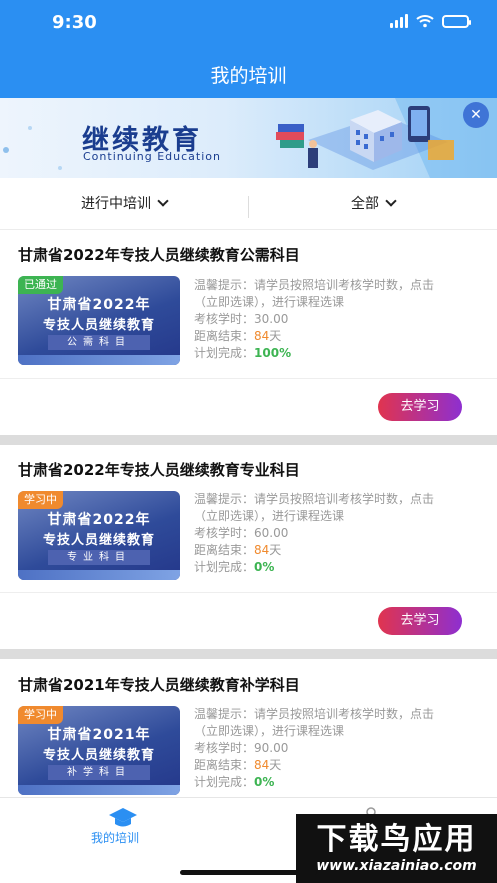 The width and height of the screenshot is (497, 883). What do you see at coordinates (248, 207) in the screenshot?
I see `filter-divider` at bounding box center [248, 207].